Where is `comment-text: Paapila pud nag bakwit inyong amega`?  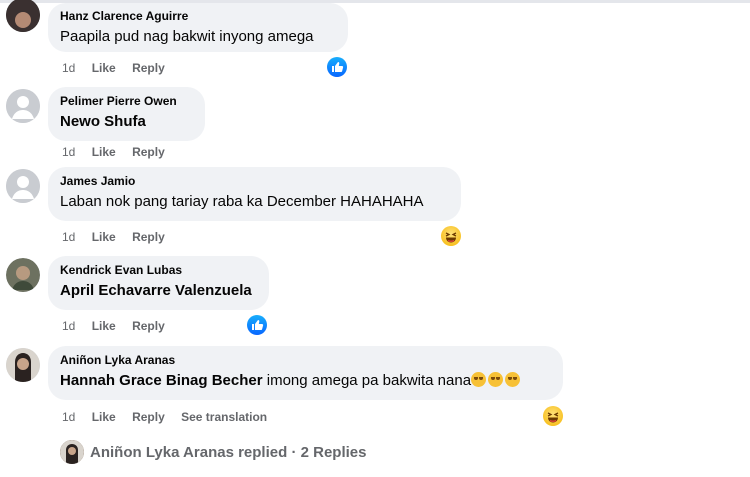 comment-text: Paapila pud nag bakwit inyong amega is located at coordinates (187, 36).